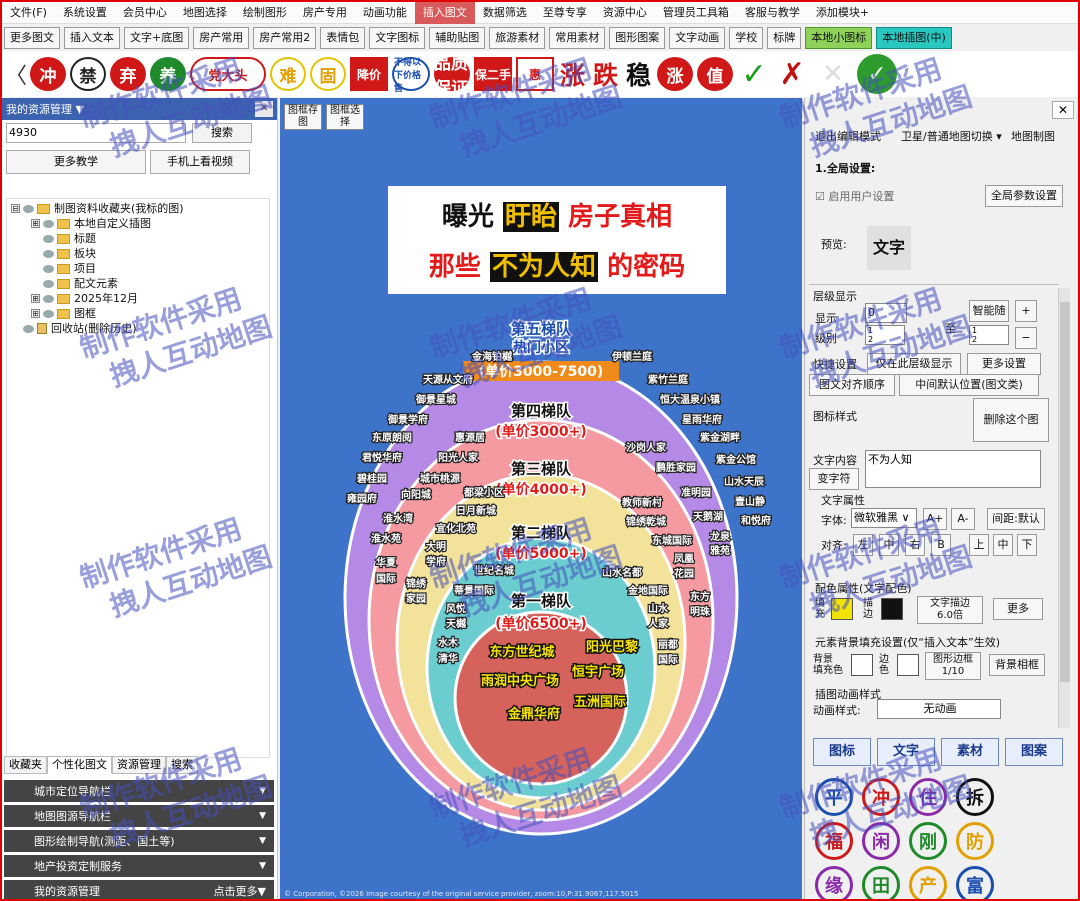 The image size is (1080, 901). I want to click on community-label: 和悦府, so click(756, 521).